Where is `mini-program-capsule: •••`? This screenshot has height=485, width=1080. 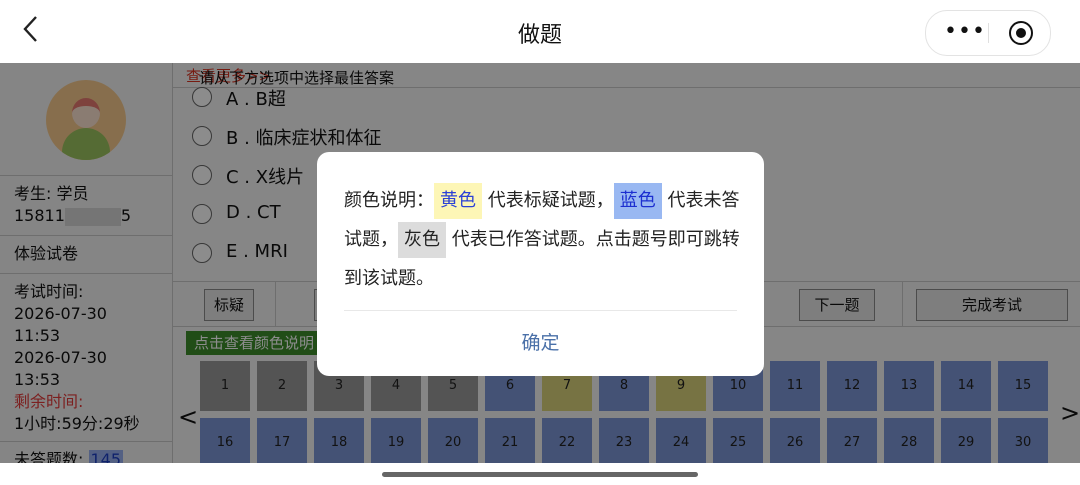 mini-program-capsule: ••• is located at coordinates (988, 33).